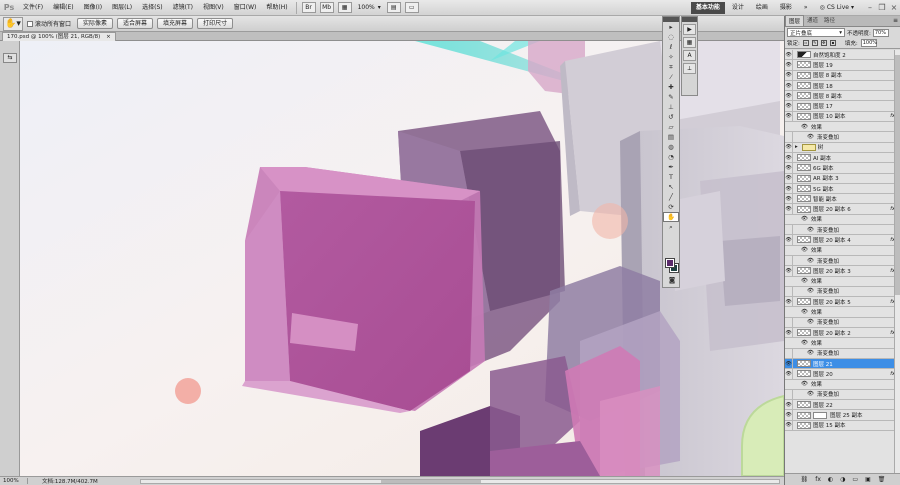 The width and height of the screenshot is (900, 485). Describe the element at coordinates (823, 43) in the screenshot. I see `lock-position-icon: ✥` at that location.